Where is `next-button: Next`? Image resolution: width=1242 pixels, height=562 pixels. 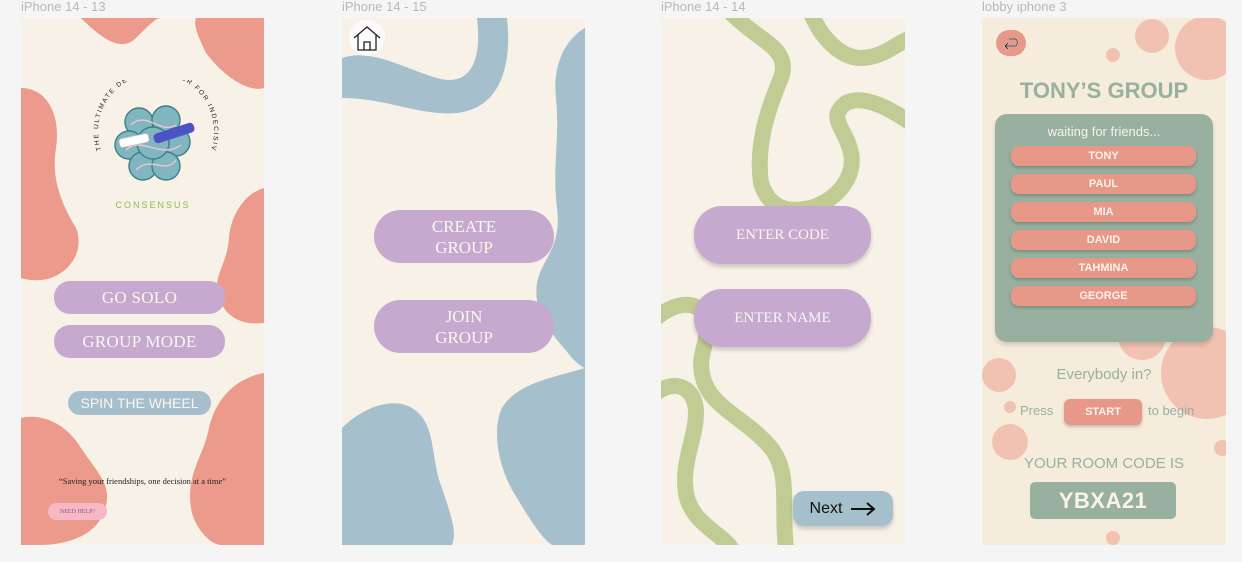 next-button: Next is located at coordinates (843, 508).